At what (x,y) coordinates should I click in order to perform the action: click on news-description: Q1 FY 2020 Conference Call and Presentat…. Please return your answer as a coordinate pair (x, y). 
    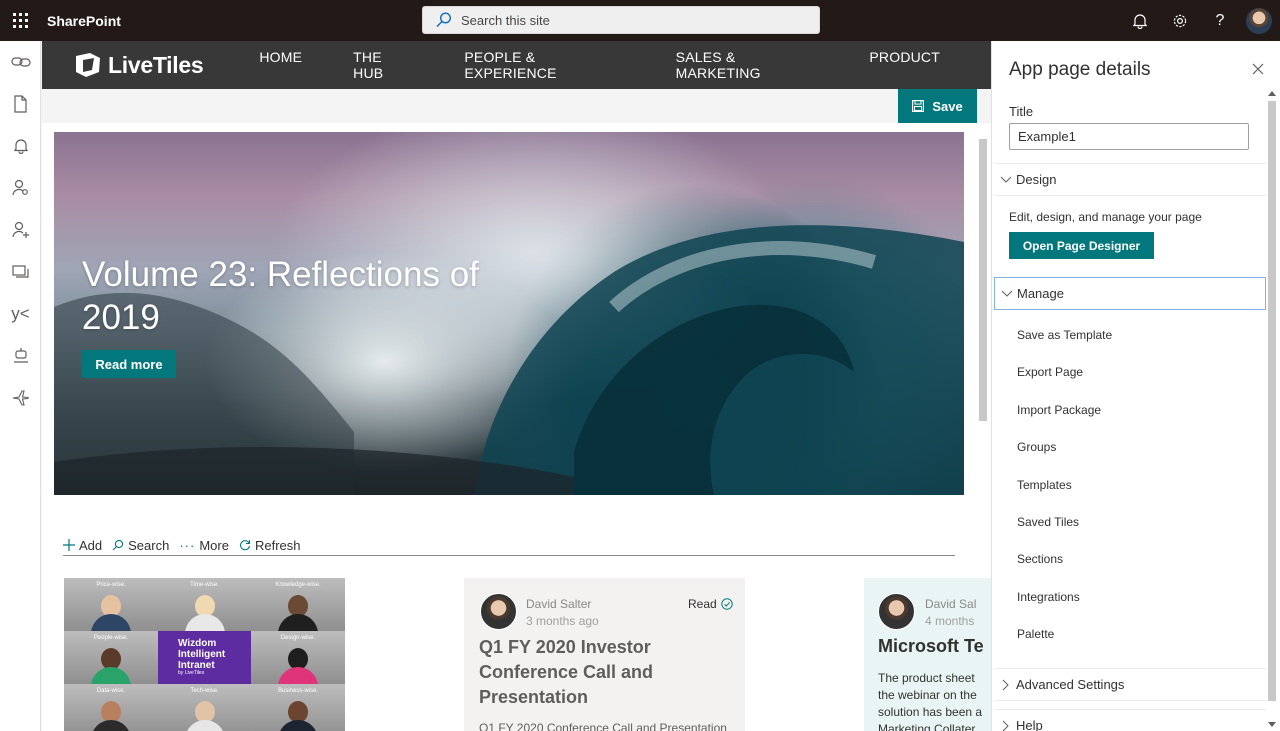
    Looking at the image, I should click on (603, 726).